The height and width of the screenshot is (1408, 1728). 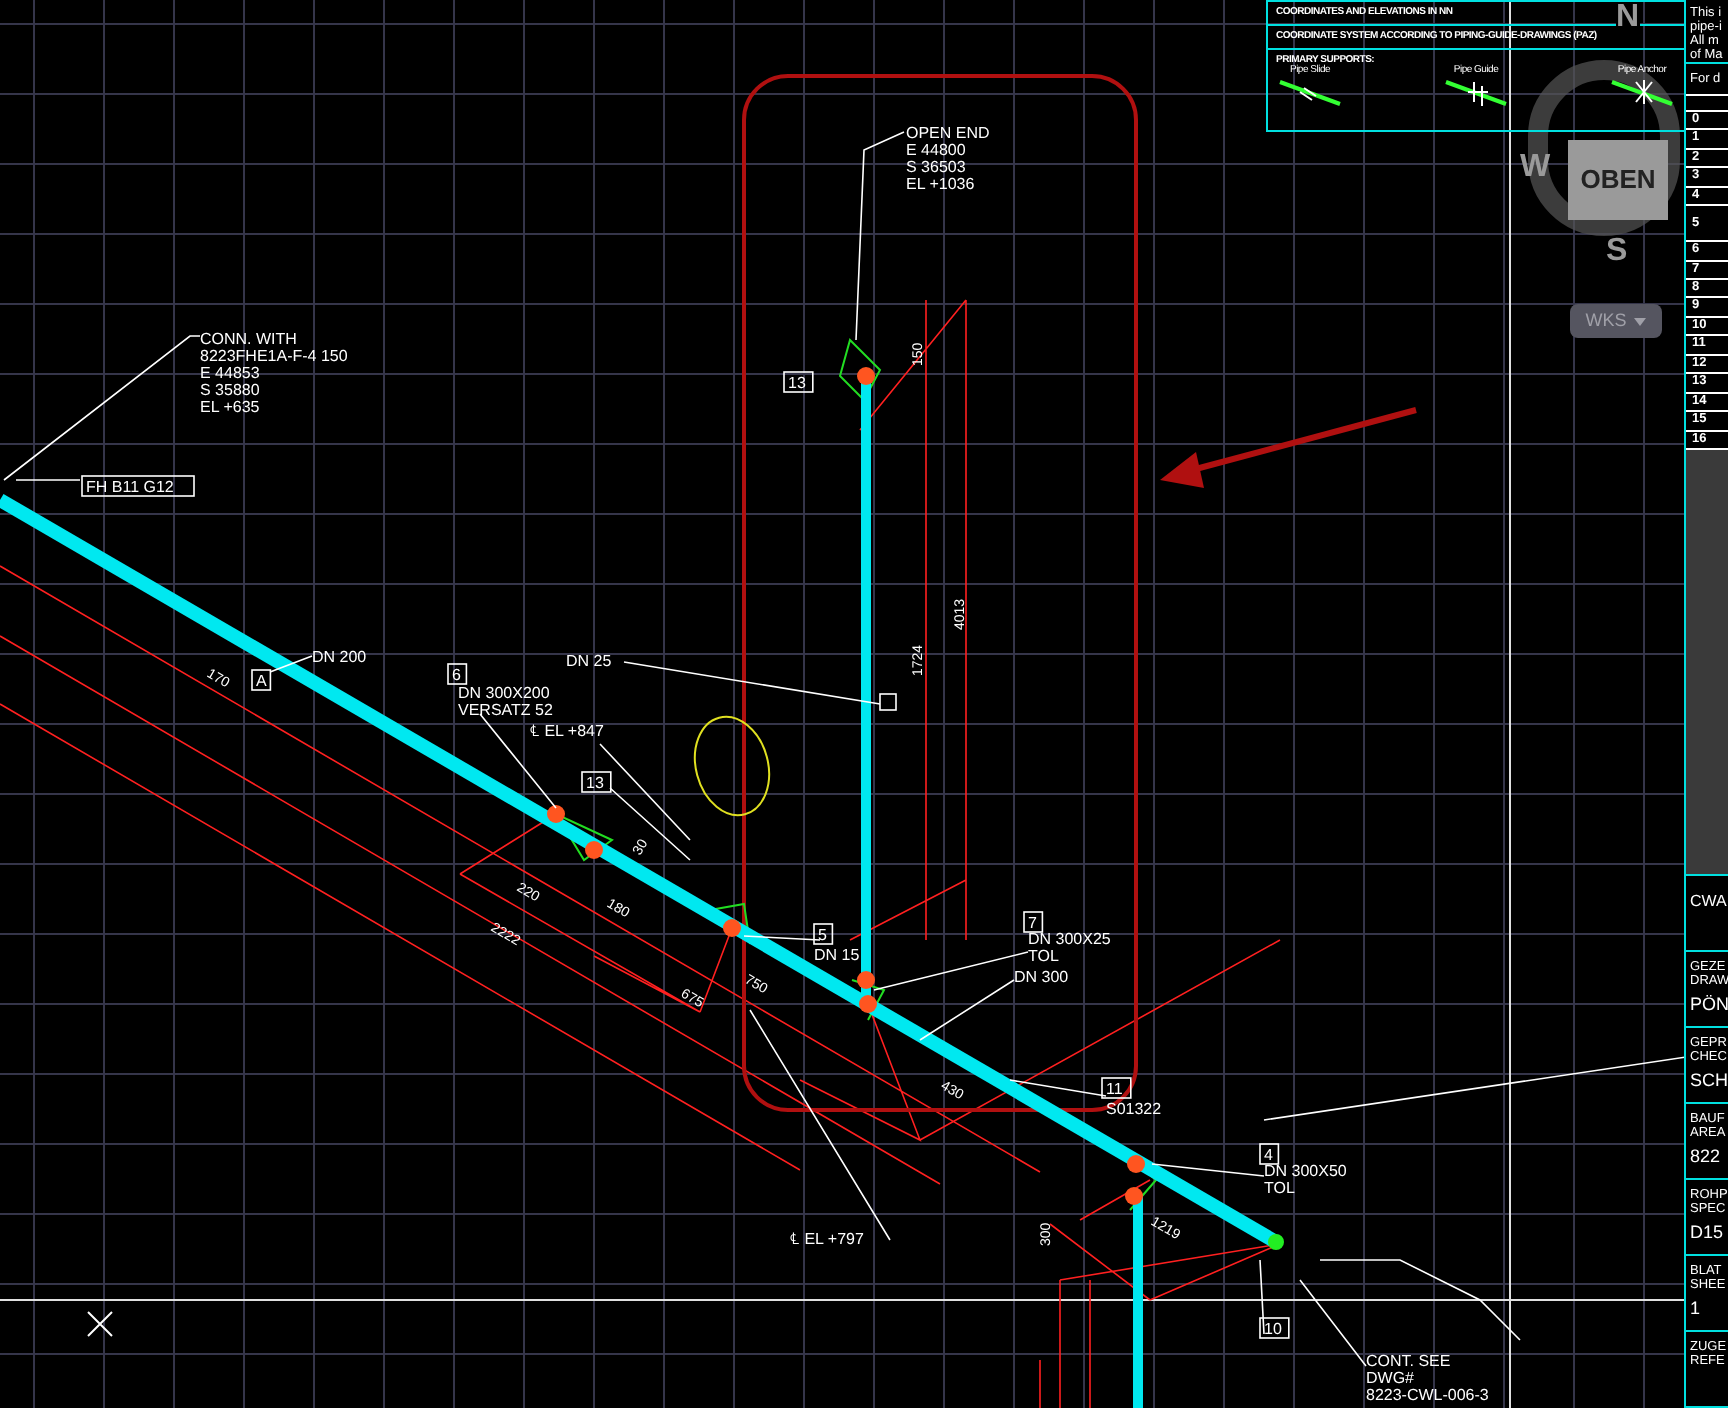 I want to click on ellipse-marker, so click(x=732, y=766).